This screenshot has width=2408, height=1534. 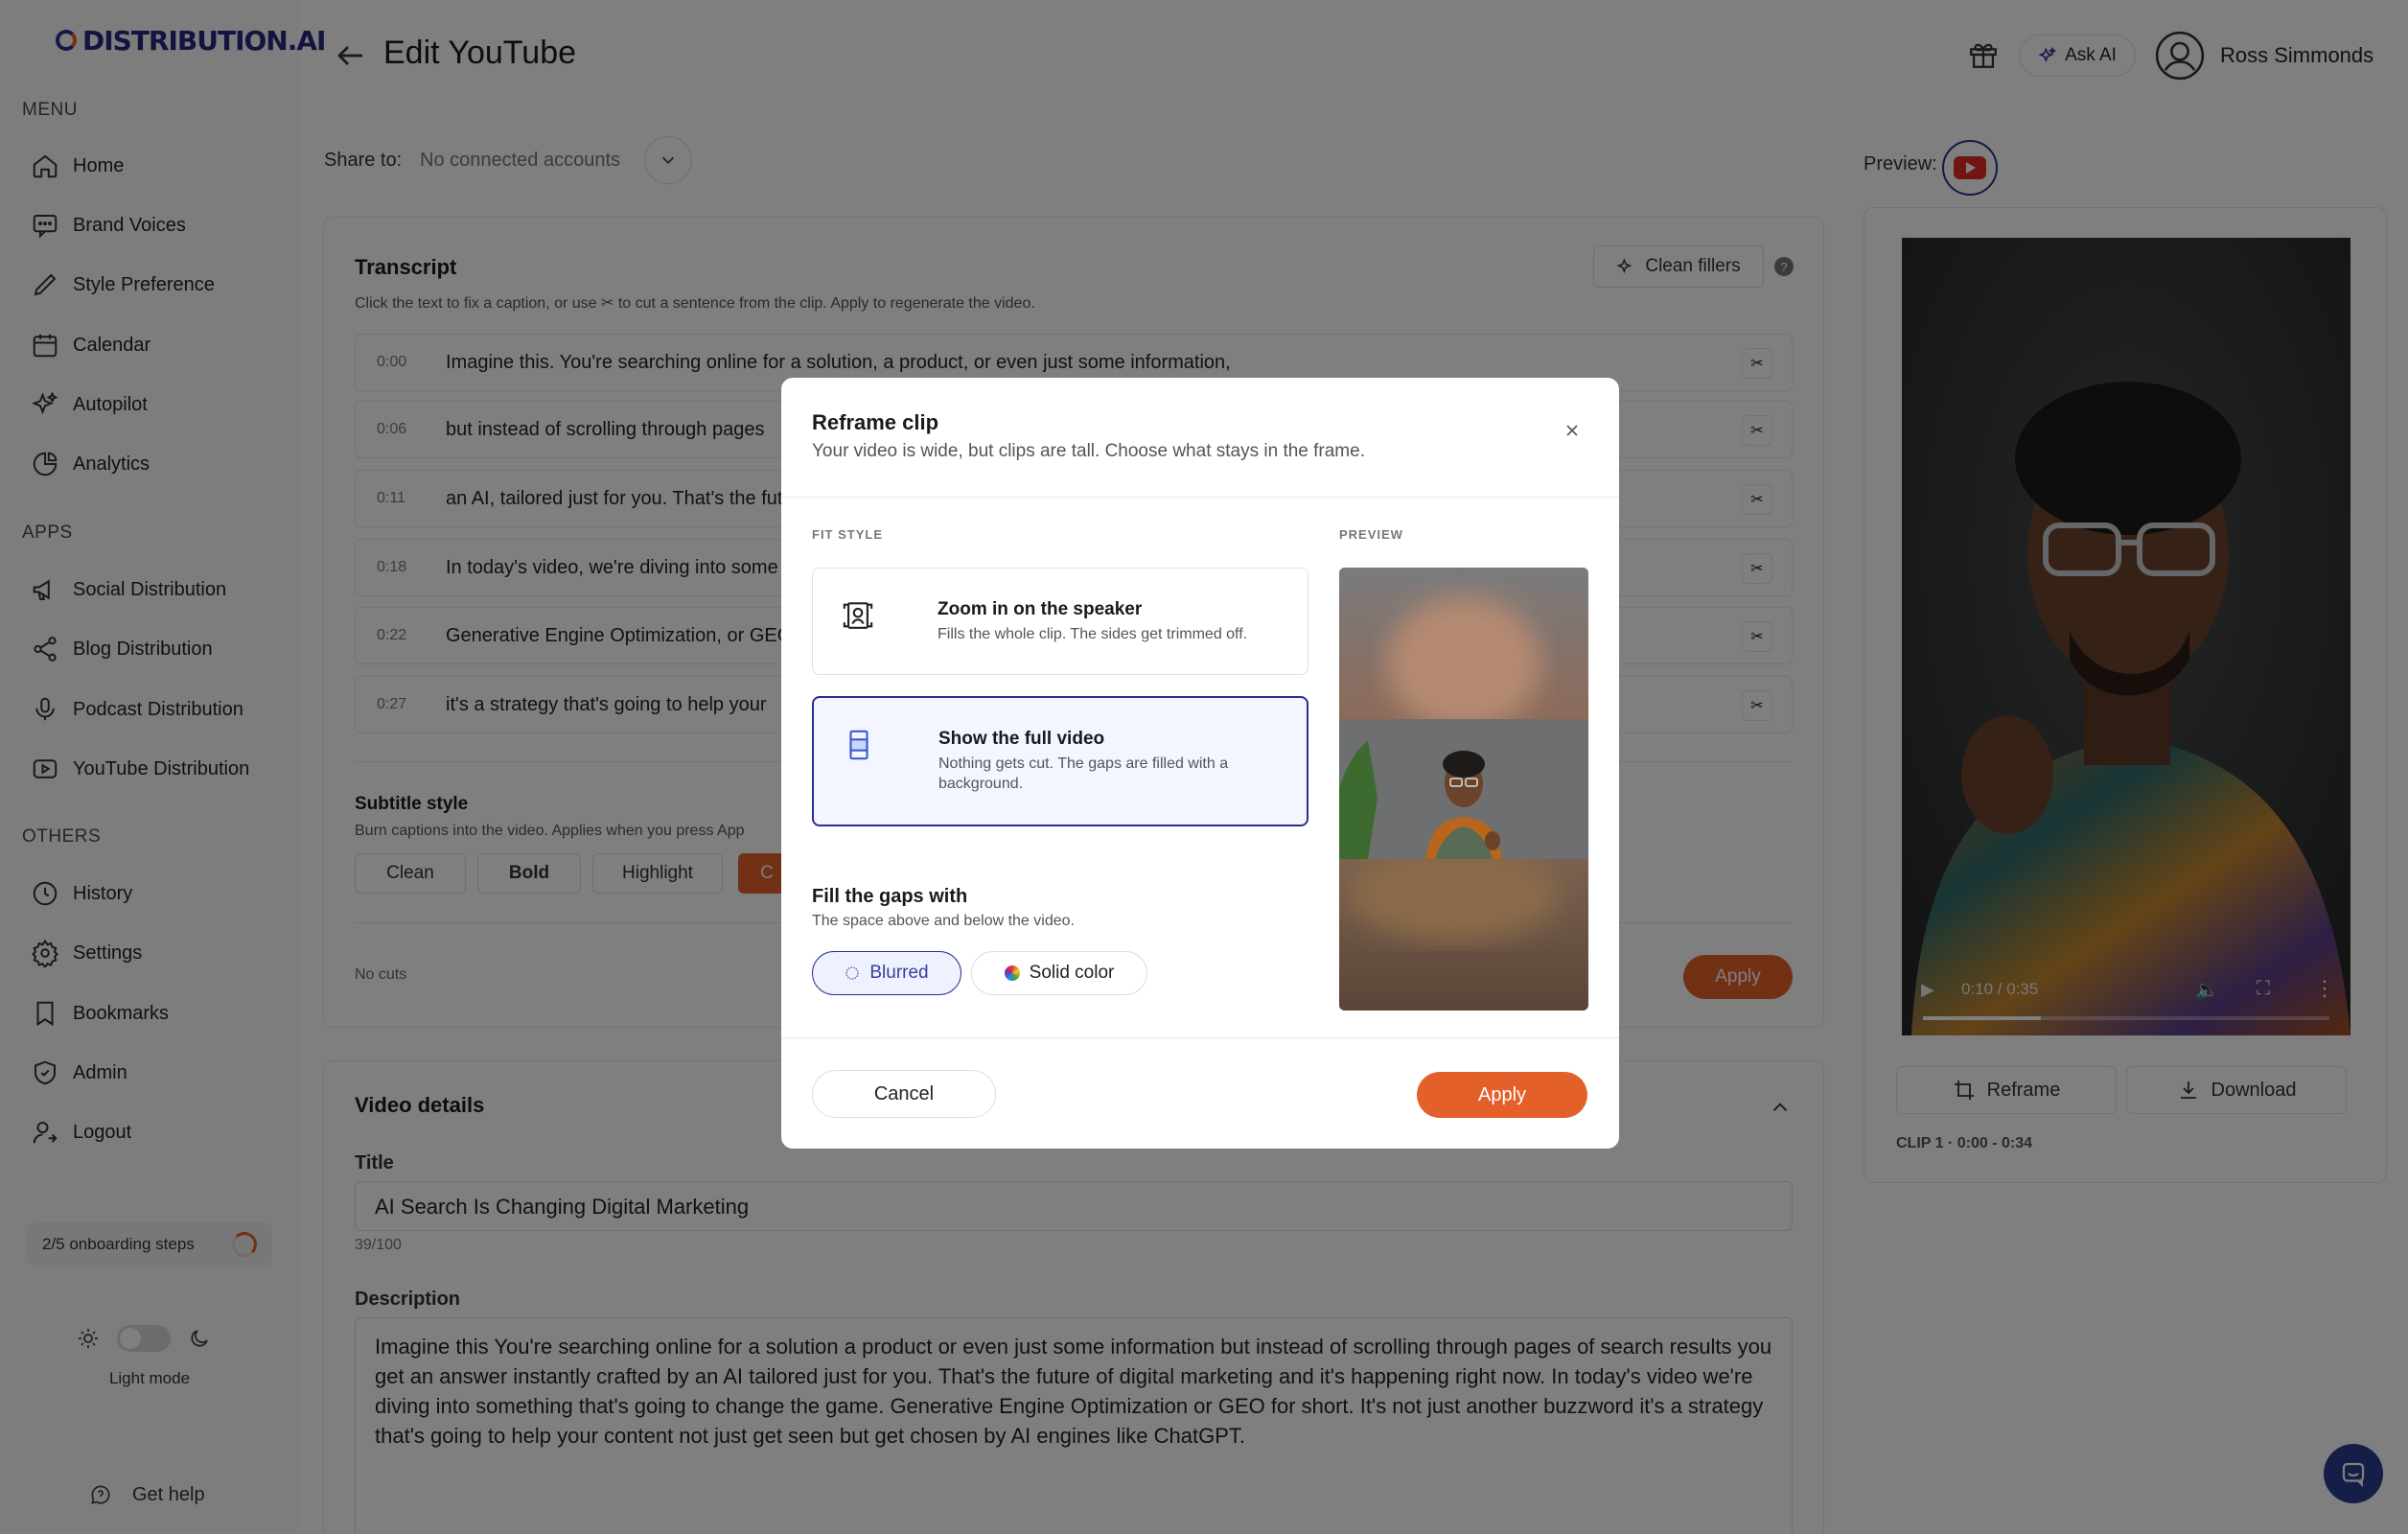 I want to click on preview-caption: PREVIEW, so click(x=1371, y=534).